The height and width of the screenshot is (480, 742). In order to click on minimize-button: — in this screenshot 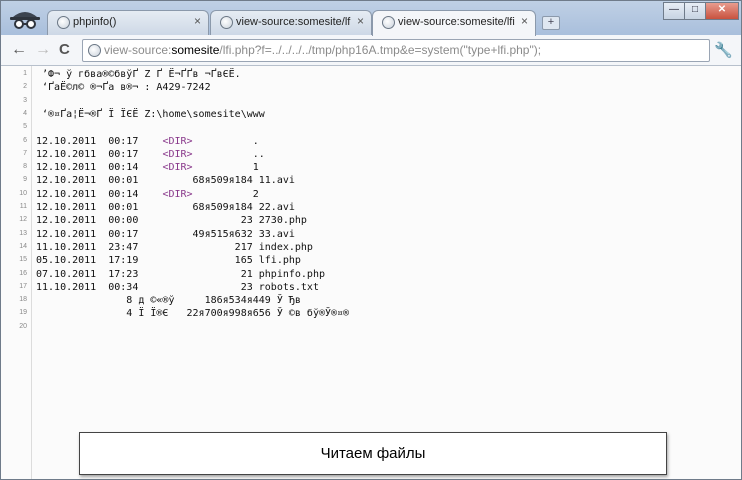, I will do `click(674, 11)`.